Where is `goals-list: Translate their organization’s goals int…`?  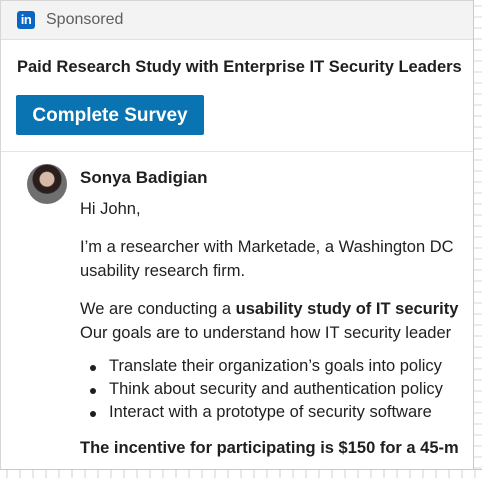
goals-list: Translate their organization’s goals int… is located at coordinates (278, 389).